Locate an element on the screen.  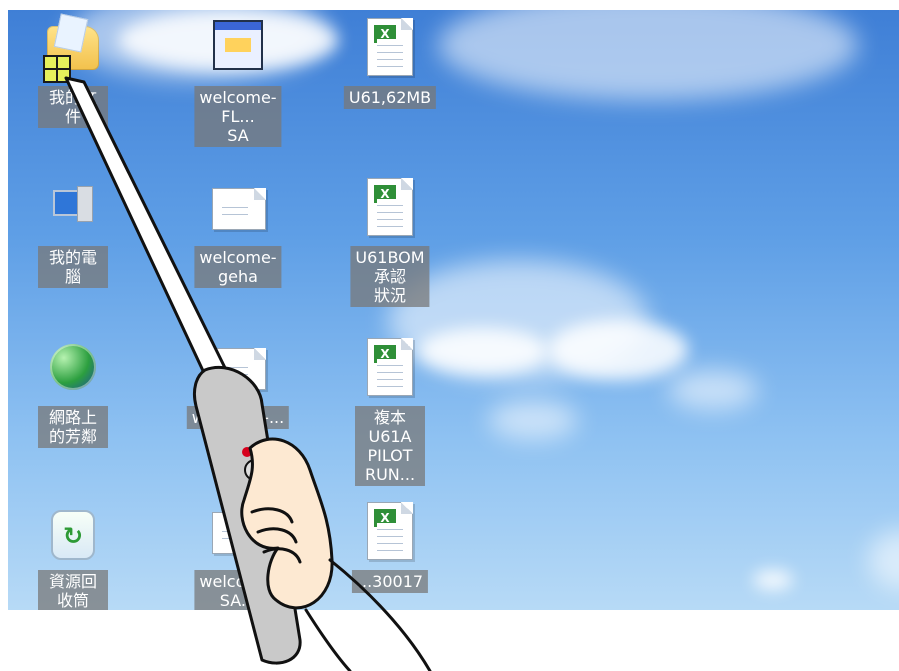
icon-label: ...30017 is located at coordinates (390, 581).